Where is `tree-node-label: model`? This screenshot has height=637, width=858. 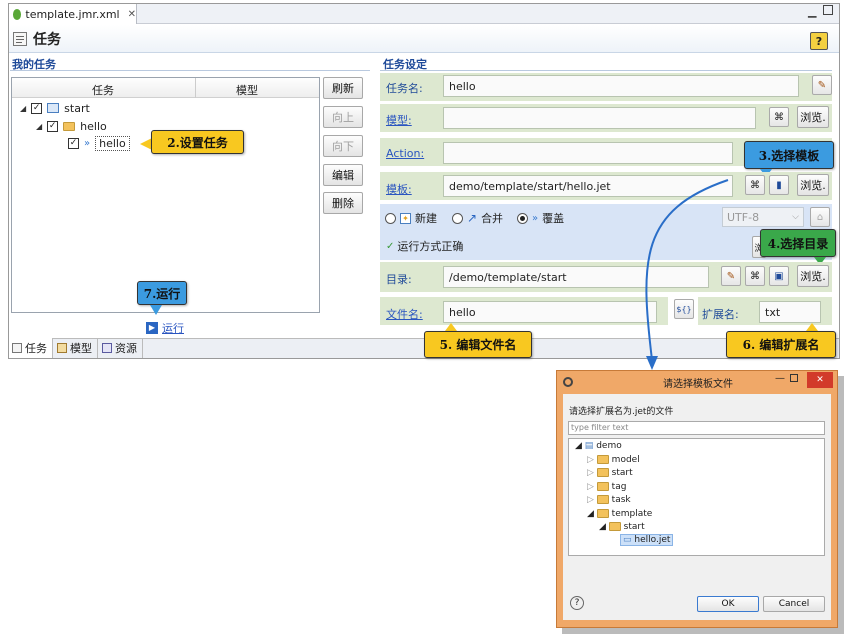 tree-node-label: model is located at coordinates (625, 460).